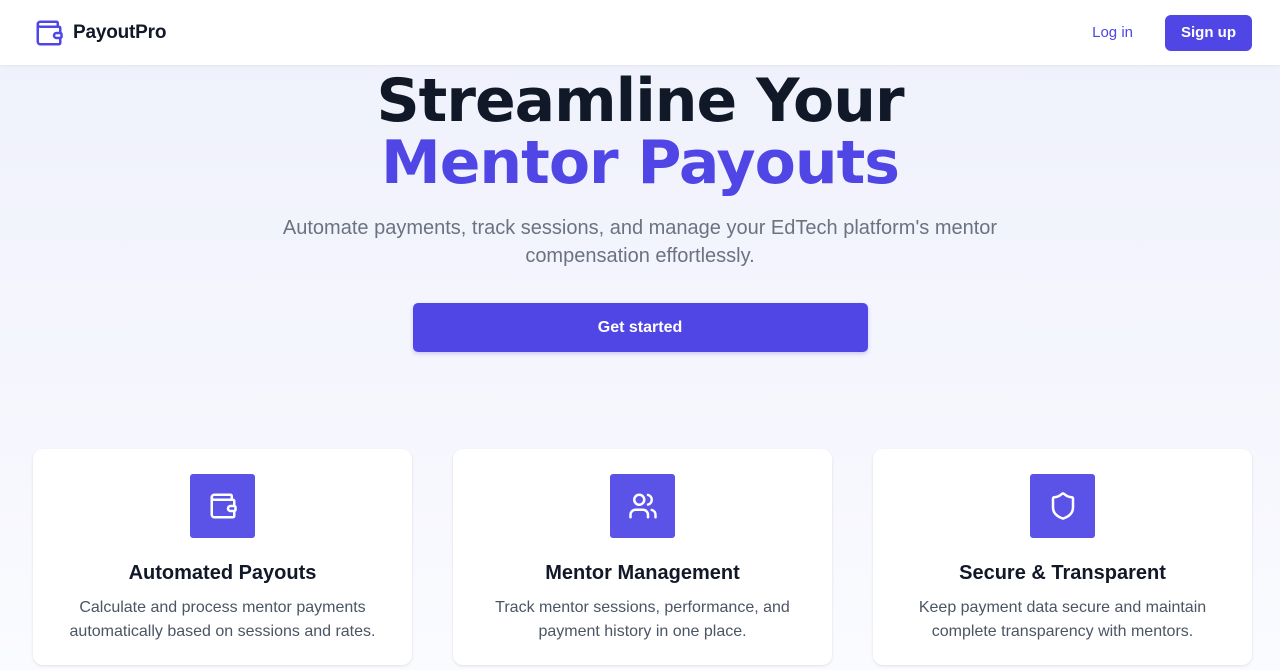  I want to click on shield-icon, so click(1062, 506).